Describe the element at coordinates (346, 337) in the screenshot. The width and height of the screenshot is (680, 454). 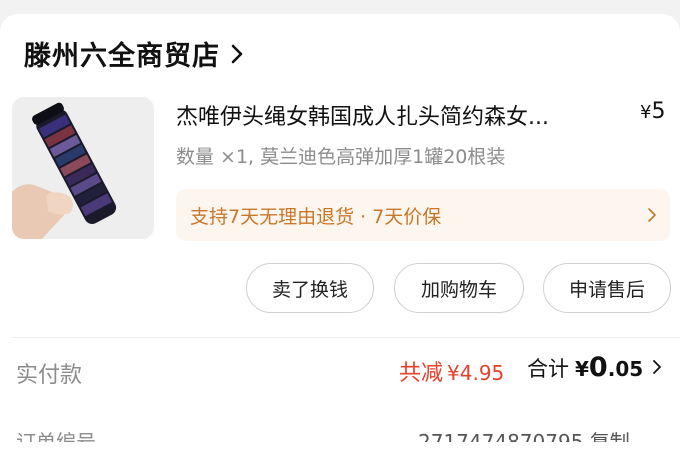
I see `divider` at that location.